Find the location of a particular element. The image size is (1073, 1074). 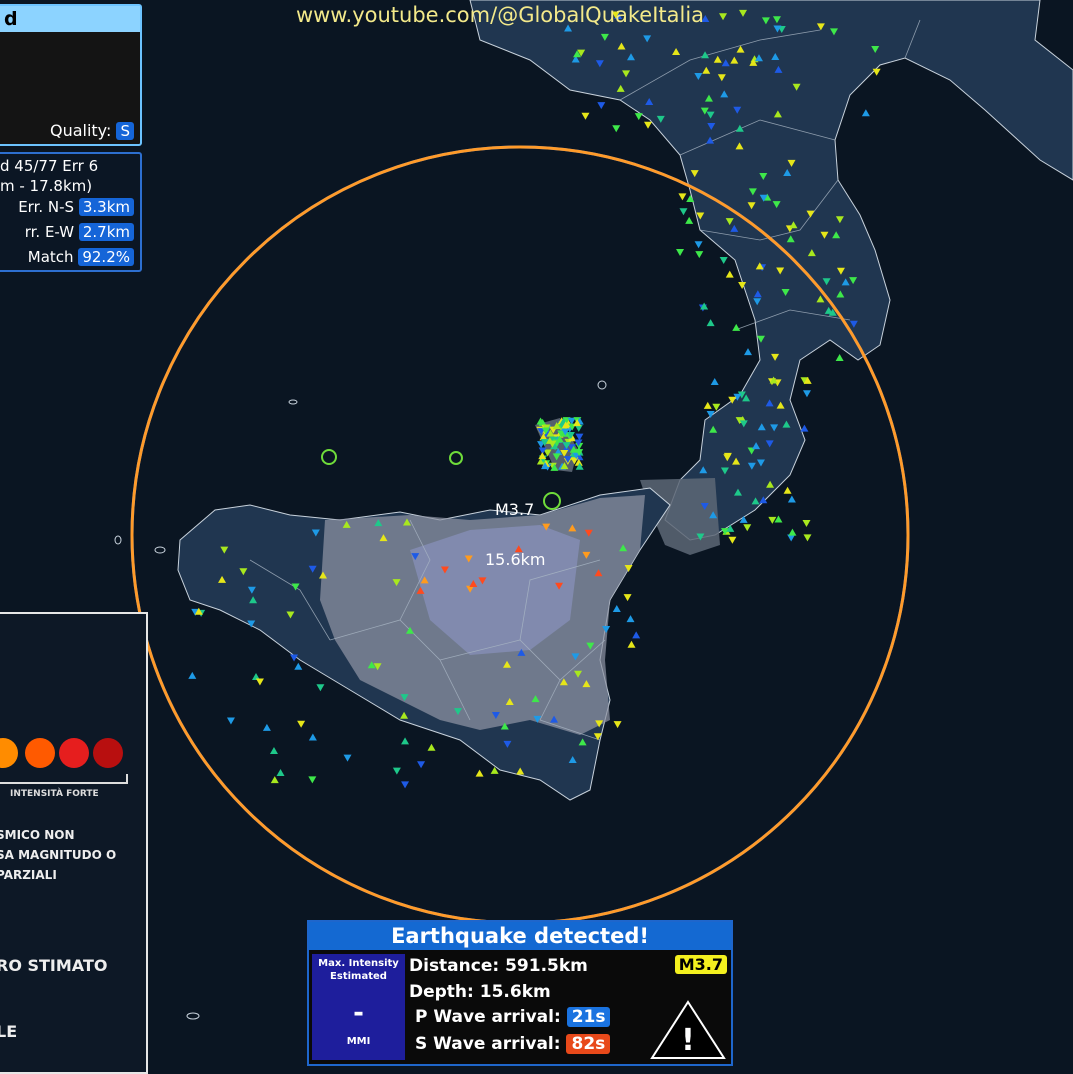

match-row: Match 92.2% is located at coordinates (81, 257).